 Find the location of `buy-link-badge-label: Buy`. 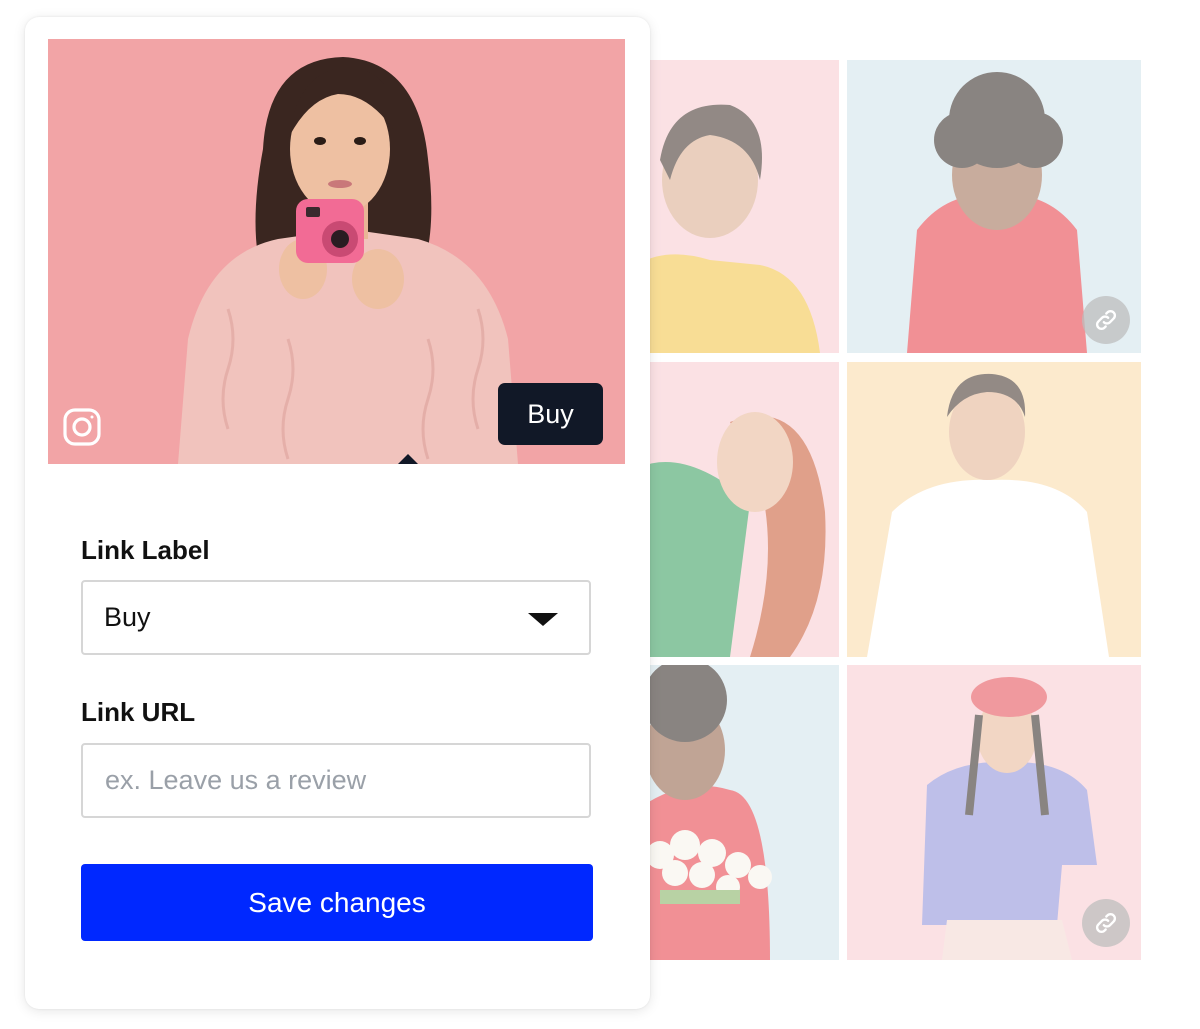

buy-link-badge-label: Buy is located at coordinates (550, 413).